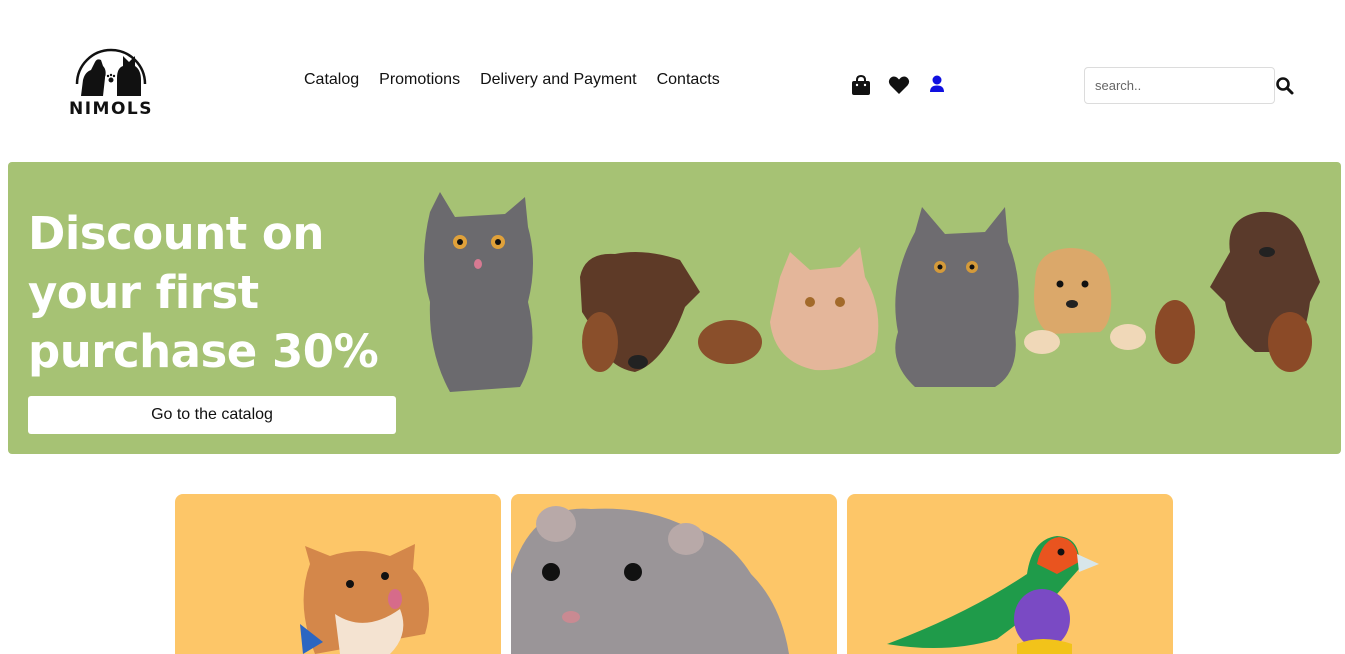 This screenshot has height=654, width=1345. Describe the element at coordinates (331, 80) in the screenshot. I see `nav-item-catalog: Catalog` at that location.